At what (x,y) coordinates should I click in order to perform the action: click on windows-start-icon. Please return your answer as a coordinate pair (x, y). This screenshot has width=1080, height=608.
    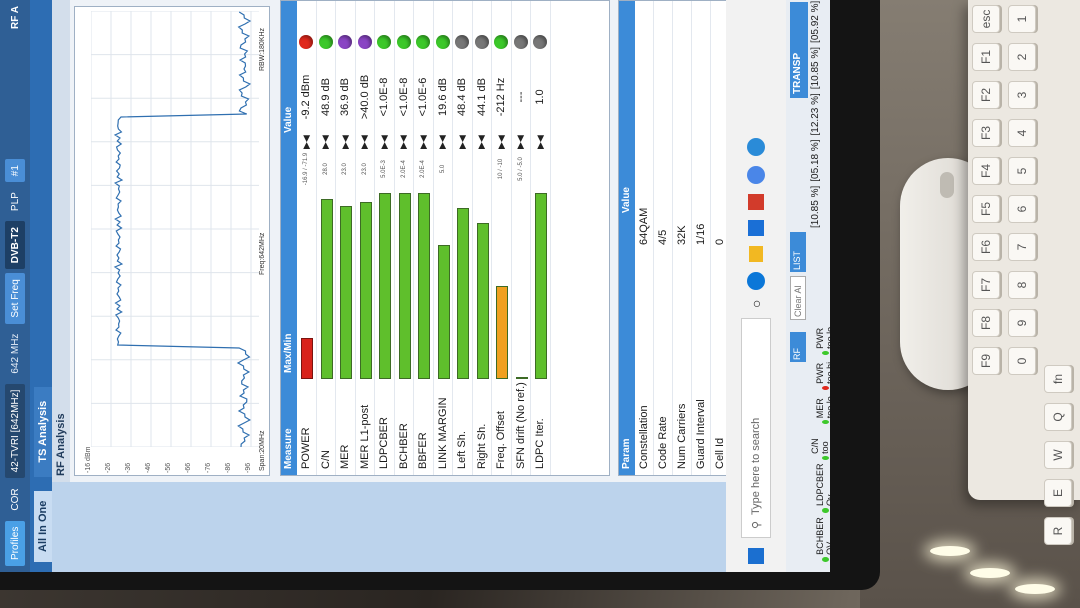
    Looking at the image, I should click on (756, 556).